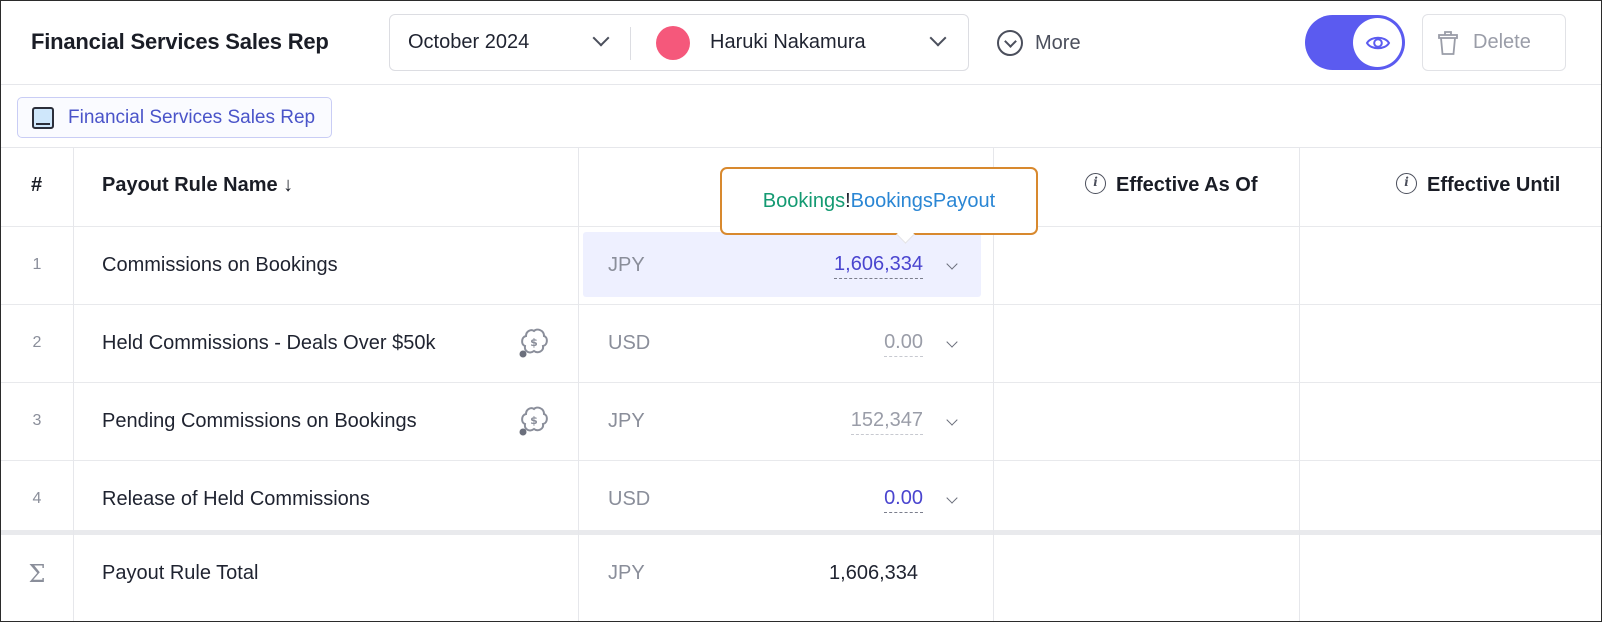  I want to click on delete-button: Delete, so click(1494, 42).